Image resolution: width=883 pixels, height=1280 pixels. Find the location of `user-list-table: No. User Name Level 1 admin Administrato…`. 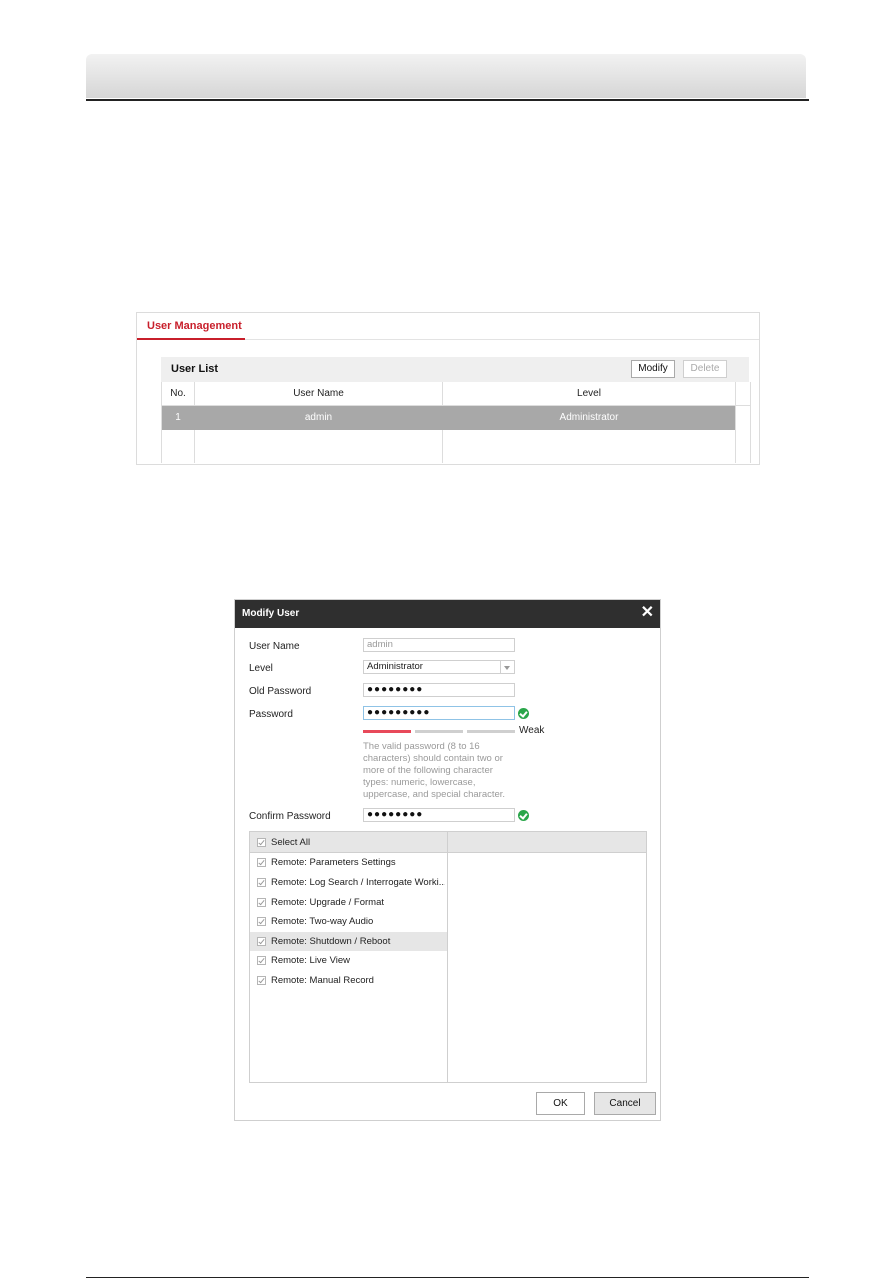

user-list-table: No. User Name Level 1 admin Administrato… is located at coordinates (456, 422).